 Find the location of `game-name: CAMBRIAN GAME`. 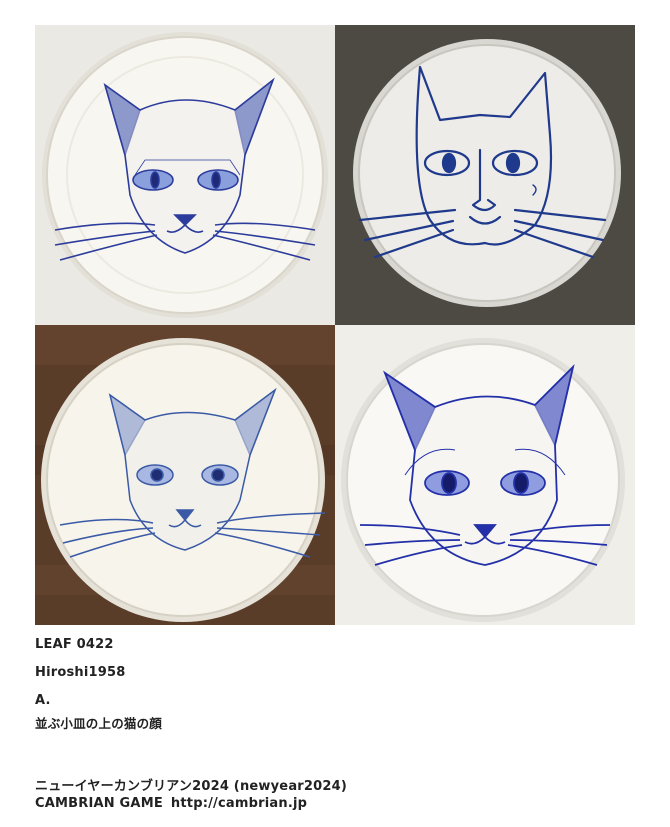

game-name: CAMBRIAN GAME is located at coordinates (99, 803).